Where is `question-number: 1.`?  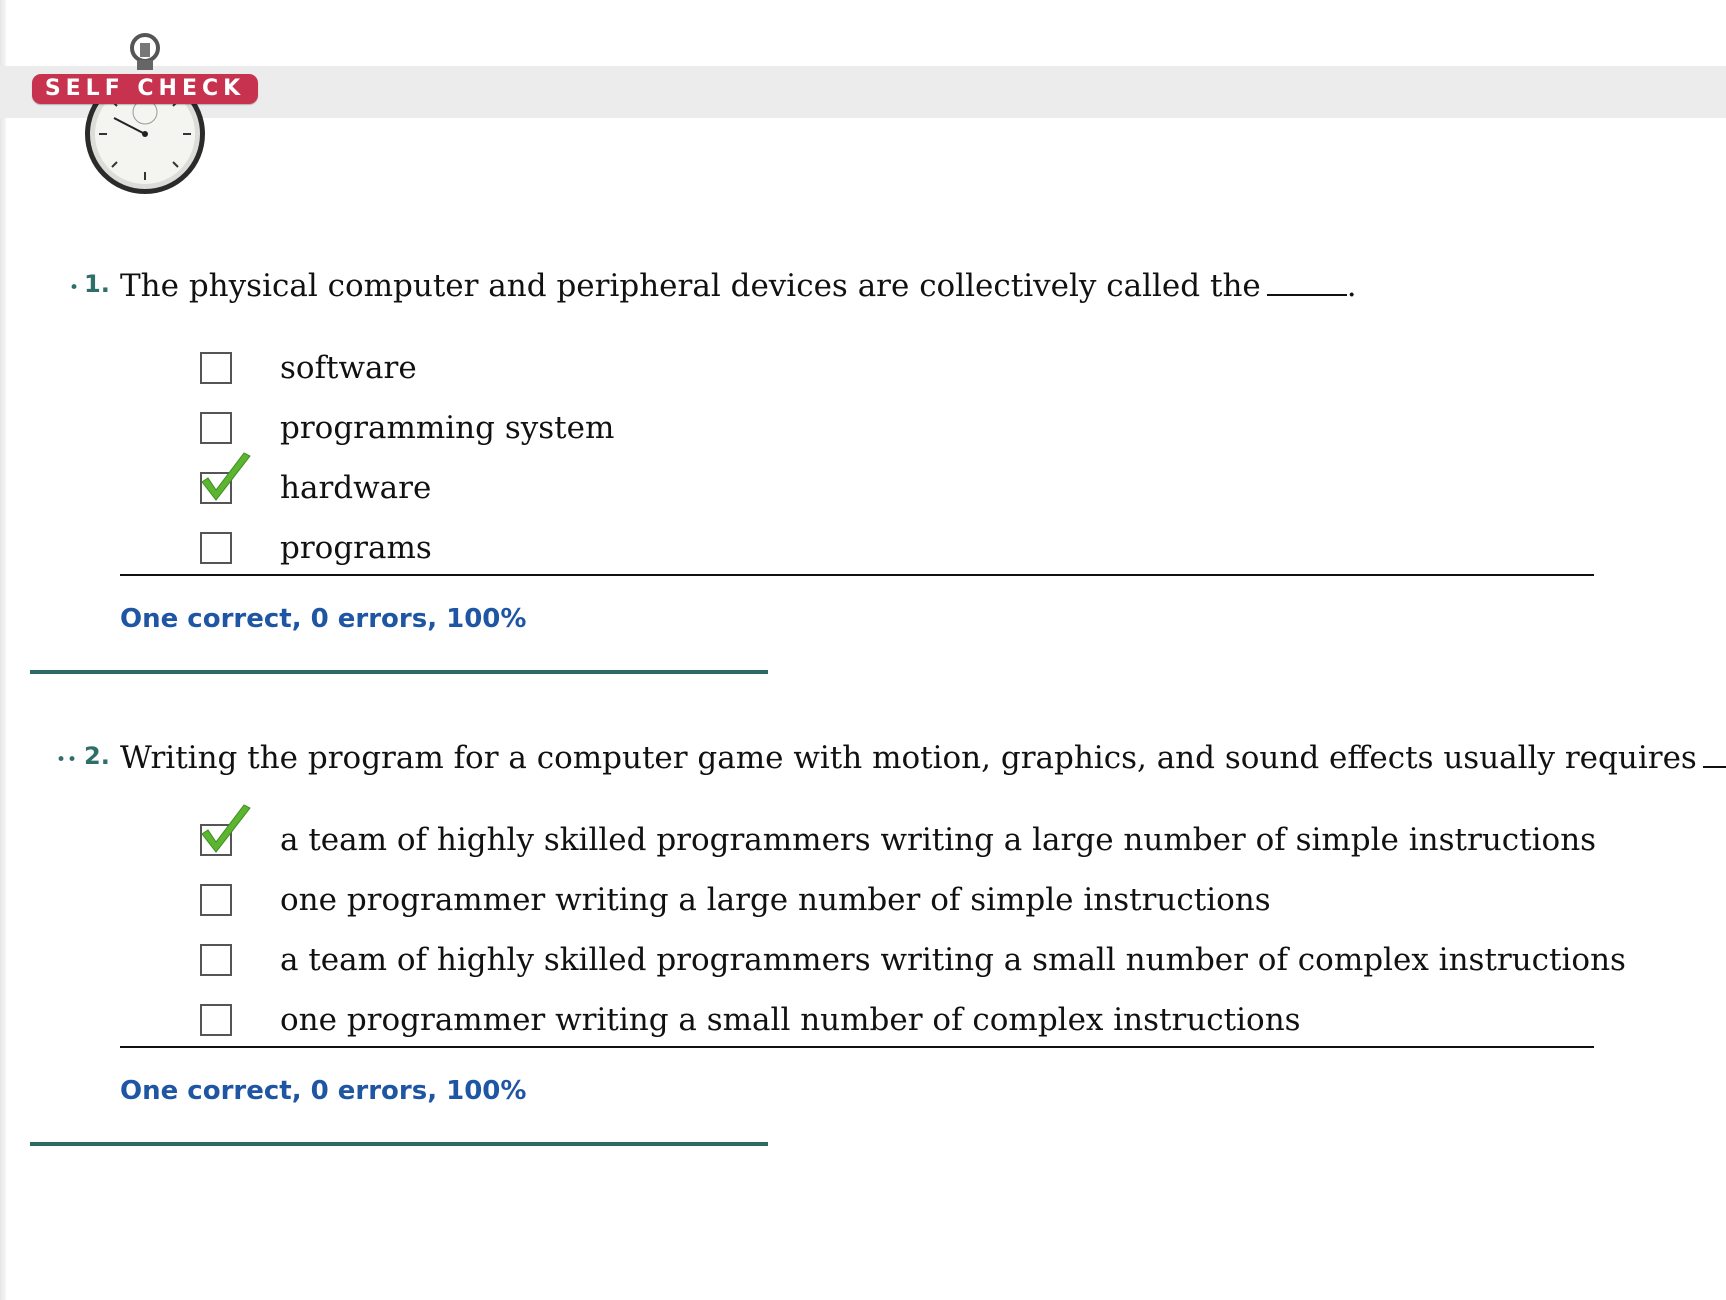 question-number: 1. is located at coordinates (97, 284).